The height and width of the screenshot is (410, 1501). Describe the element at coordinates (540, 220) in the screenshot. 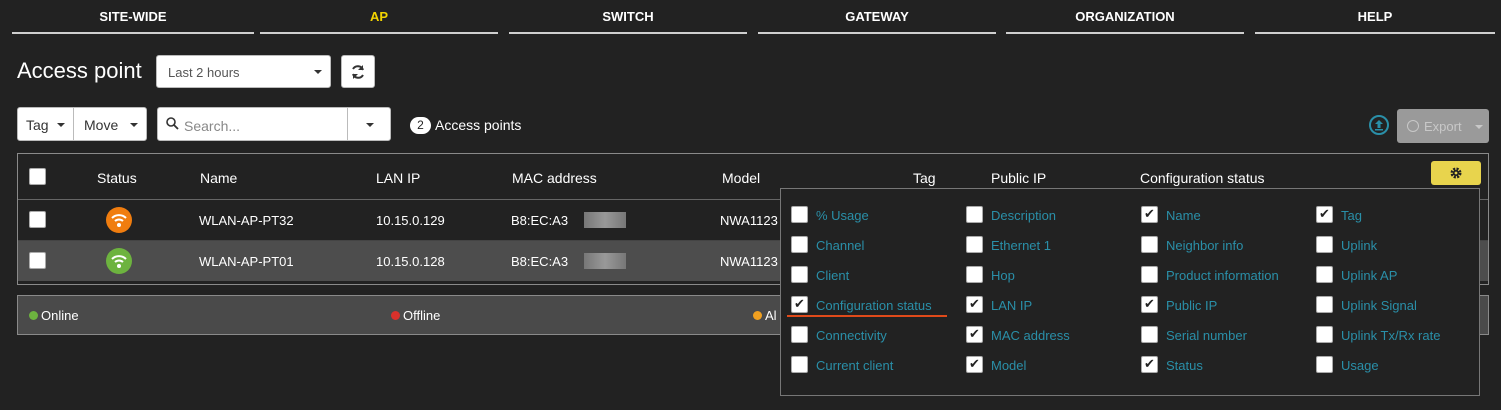

I see `mac-address: B8:EC:A3` at that location.